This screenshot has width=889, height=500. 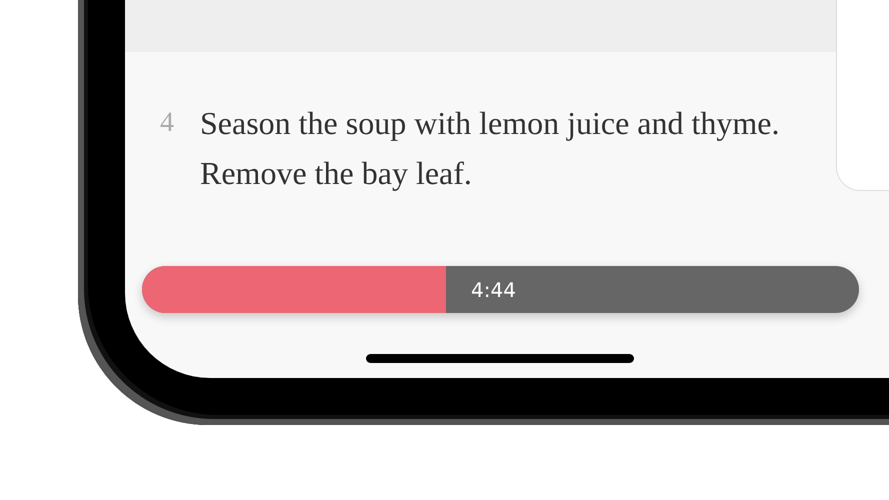 I want to click on timer-time: 4:44, so click(x=493, y=290).